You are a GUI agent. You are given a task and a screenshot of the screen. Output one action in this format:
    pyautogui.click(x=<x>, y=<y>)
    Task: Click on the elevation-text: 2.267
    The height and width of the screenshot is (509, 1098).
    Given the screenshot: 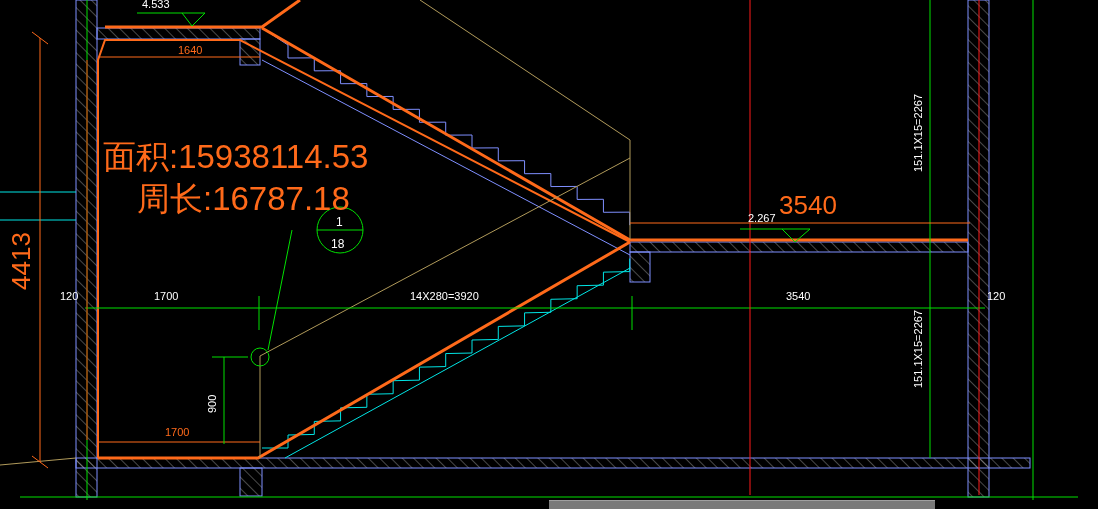 What is the action you would take?
    pyautogui.click(x=762, y=218)
    